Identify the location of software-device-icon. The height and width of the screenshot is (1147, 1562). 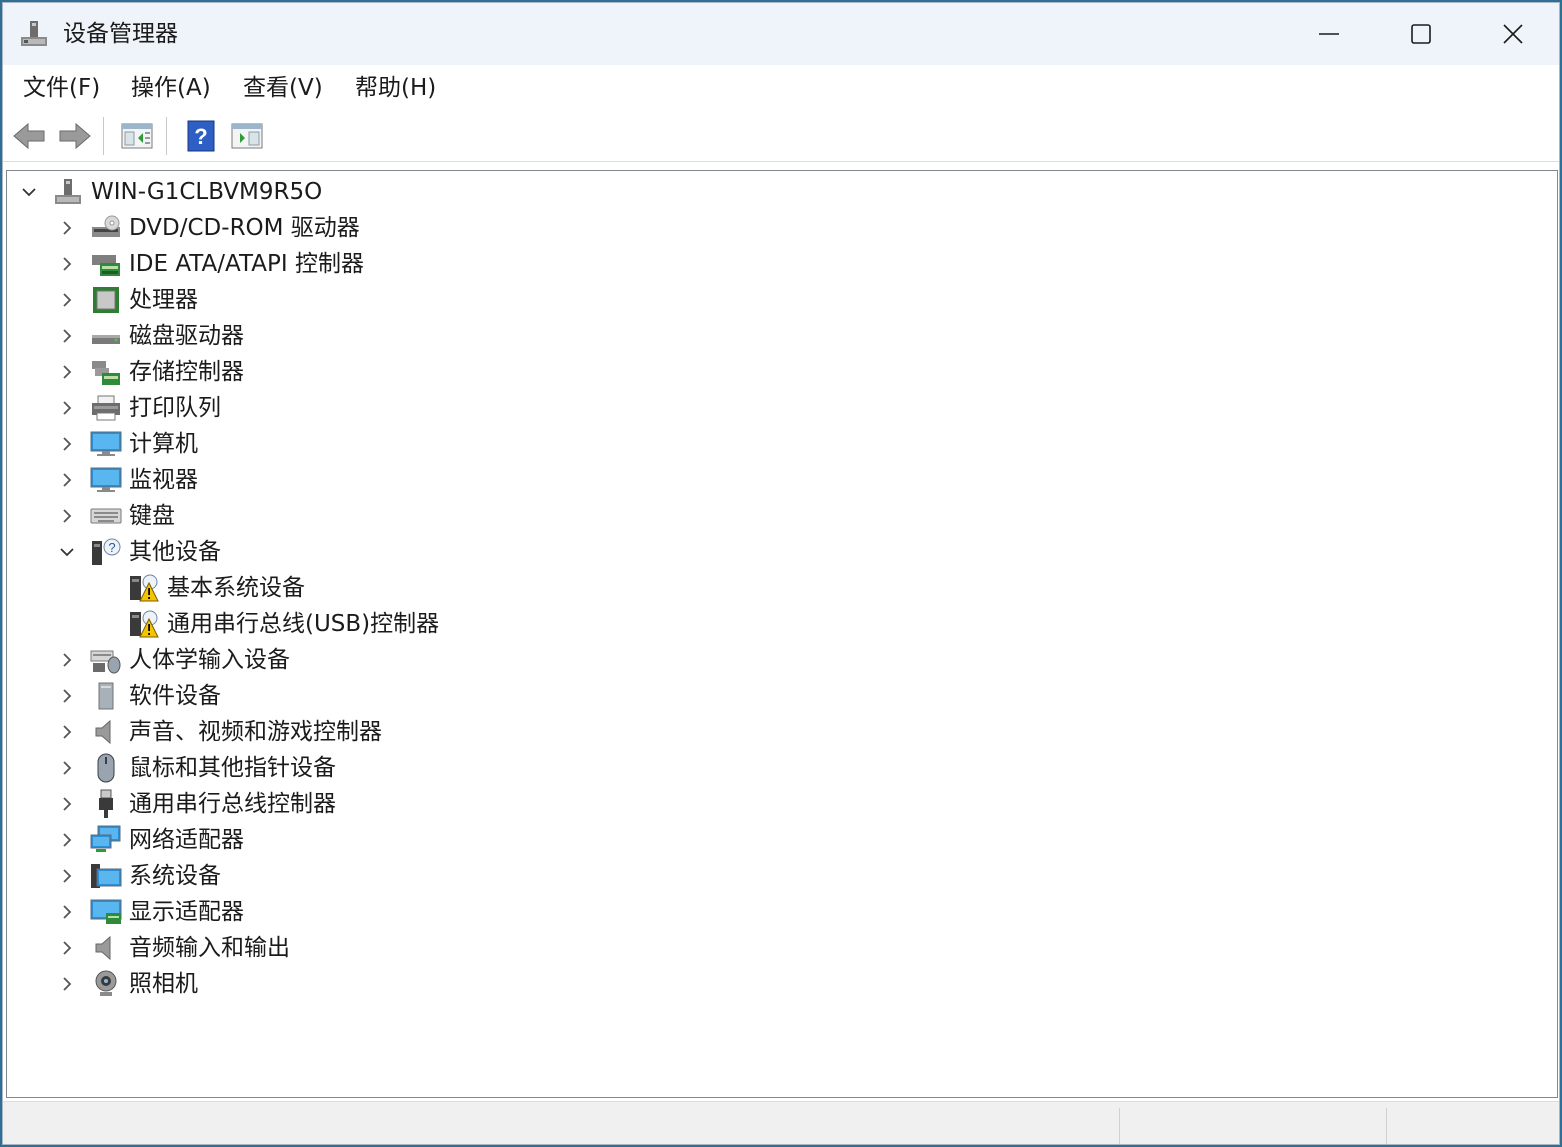
(106, 696).